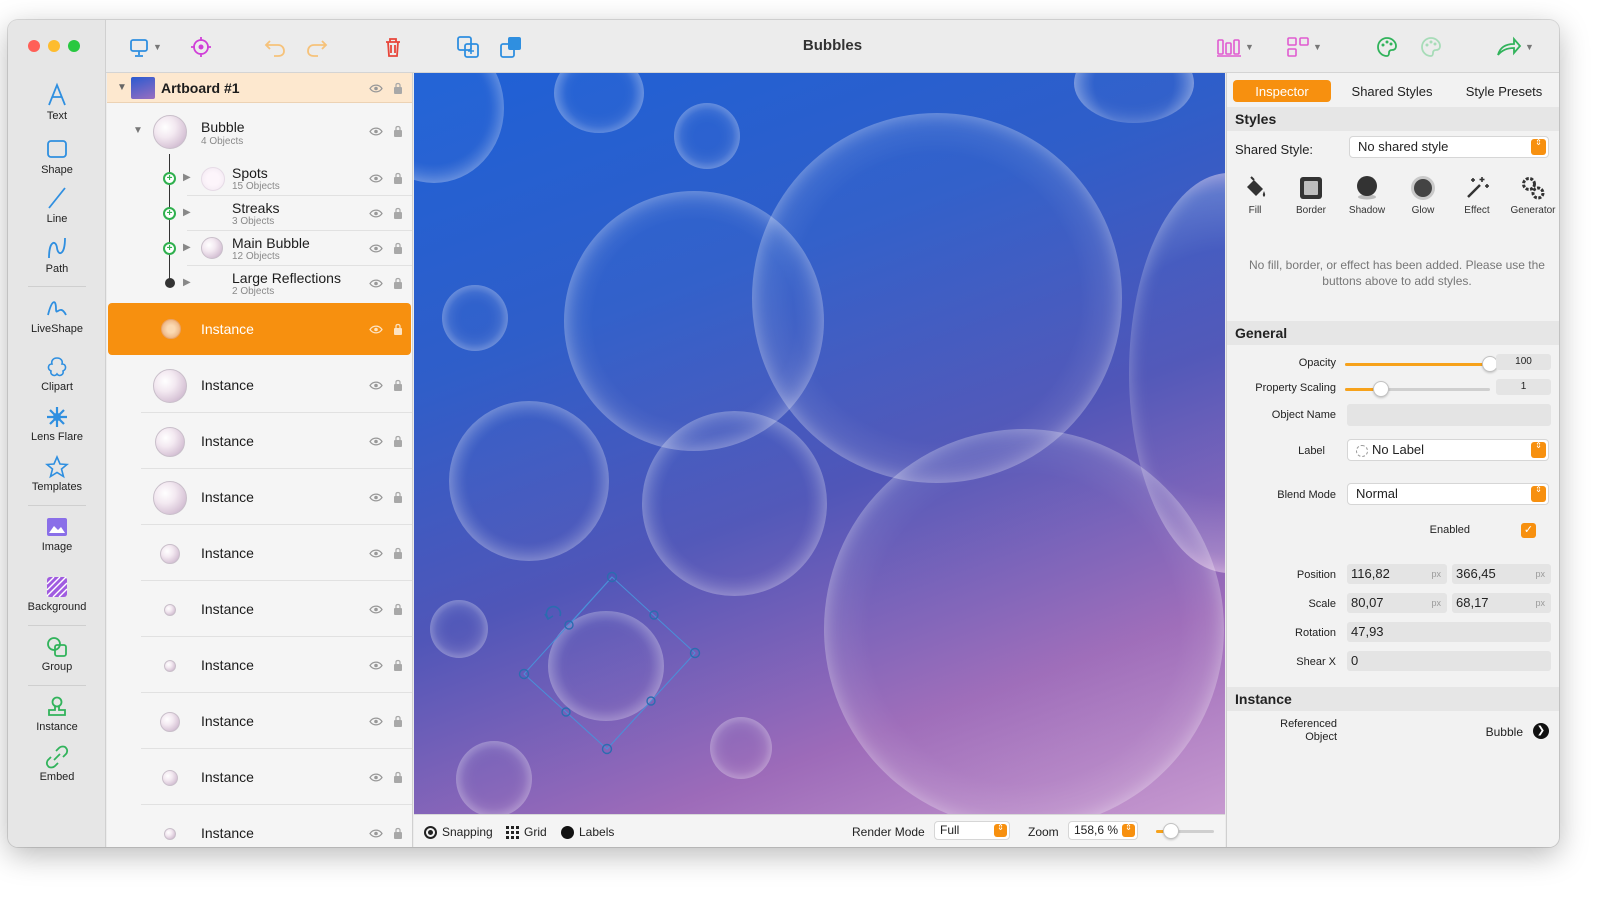  I want to click on object-name-field, so click(1449, 415).